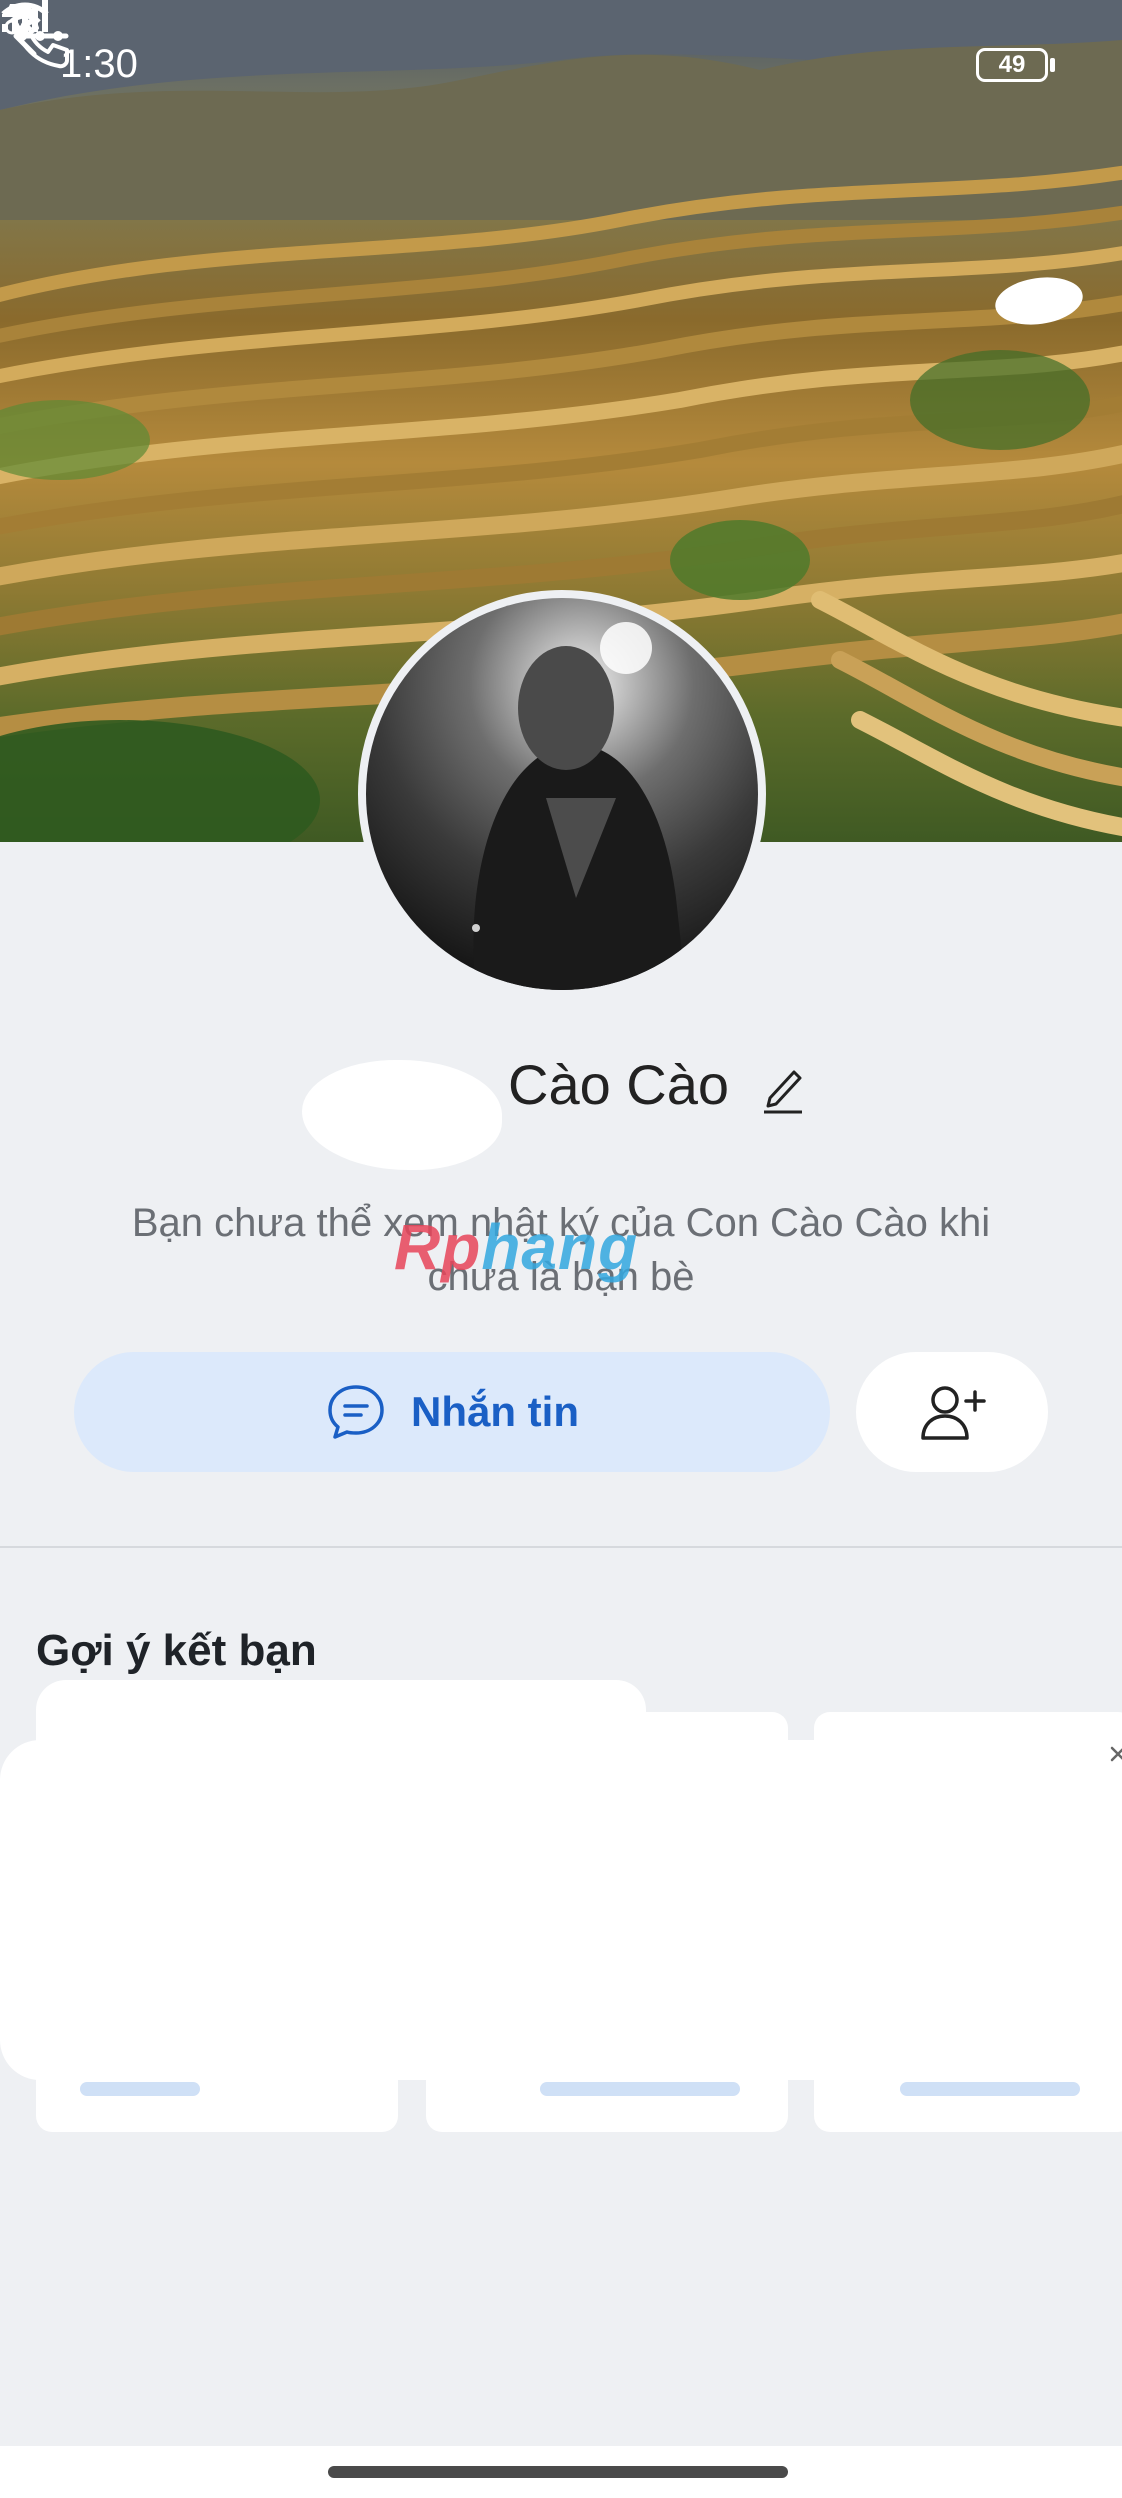 This screenshot has height=2498, width=1122. What do you see at coordinates (619, 1084) in the screenshot?
I see `profile-name: Cào Cào` at bounding box center [619, 1084].